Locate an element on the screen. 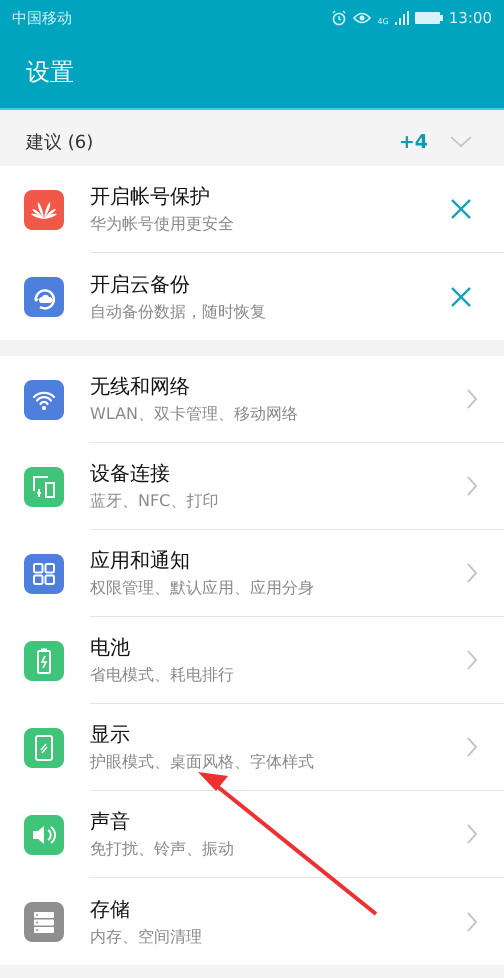 The height and width of the screenshot is (978, 504). item-title: 声音 is located at coordinates (278, 821).